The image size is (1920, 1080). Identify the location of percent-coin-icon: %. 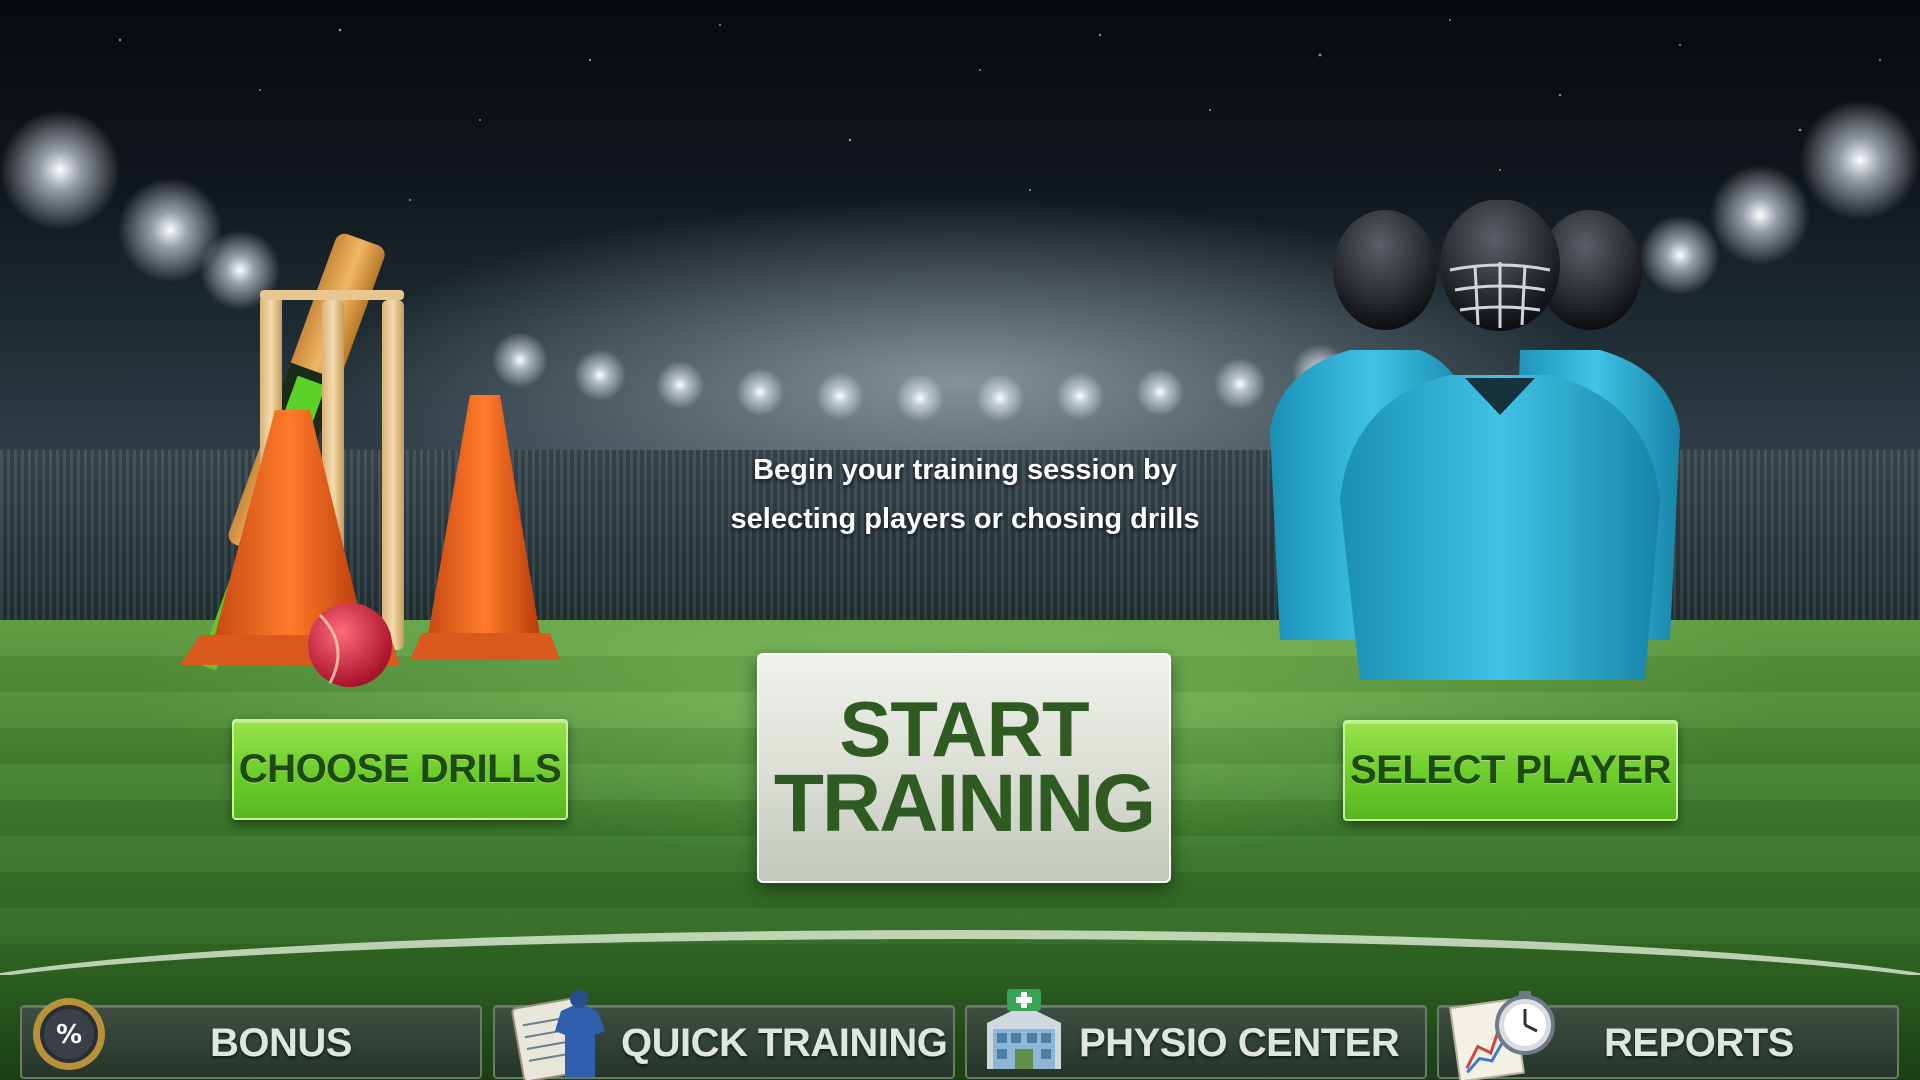
(69, 1034).